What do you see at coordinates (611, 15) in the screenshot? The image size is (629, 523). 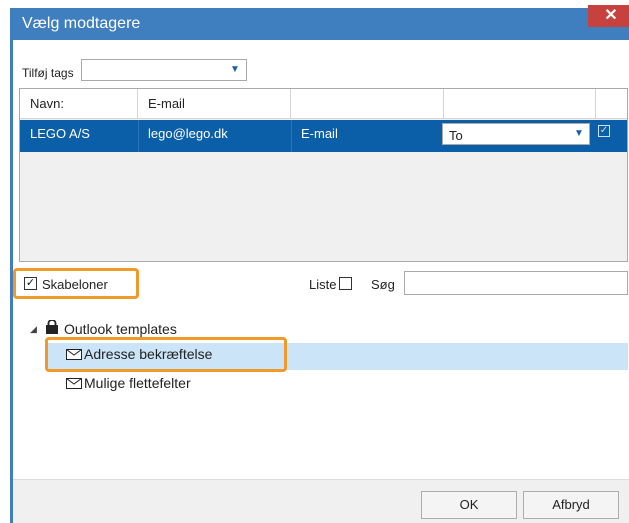 I see `close-icon: ✕` at bounding box center [611, 15].